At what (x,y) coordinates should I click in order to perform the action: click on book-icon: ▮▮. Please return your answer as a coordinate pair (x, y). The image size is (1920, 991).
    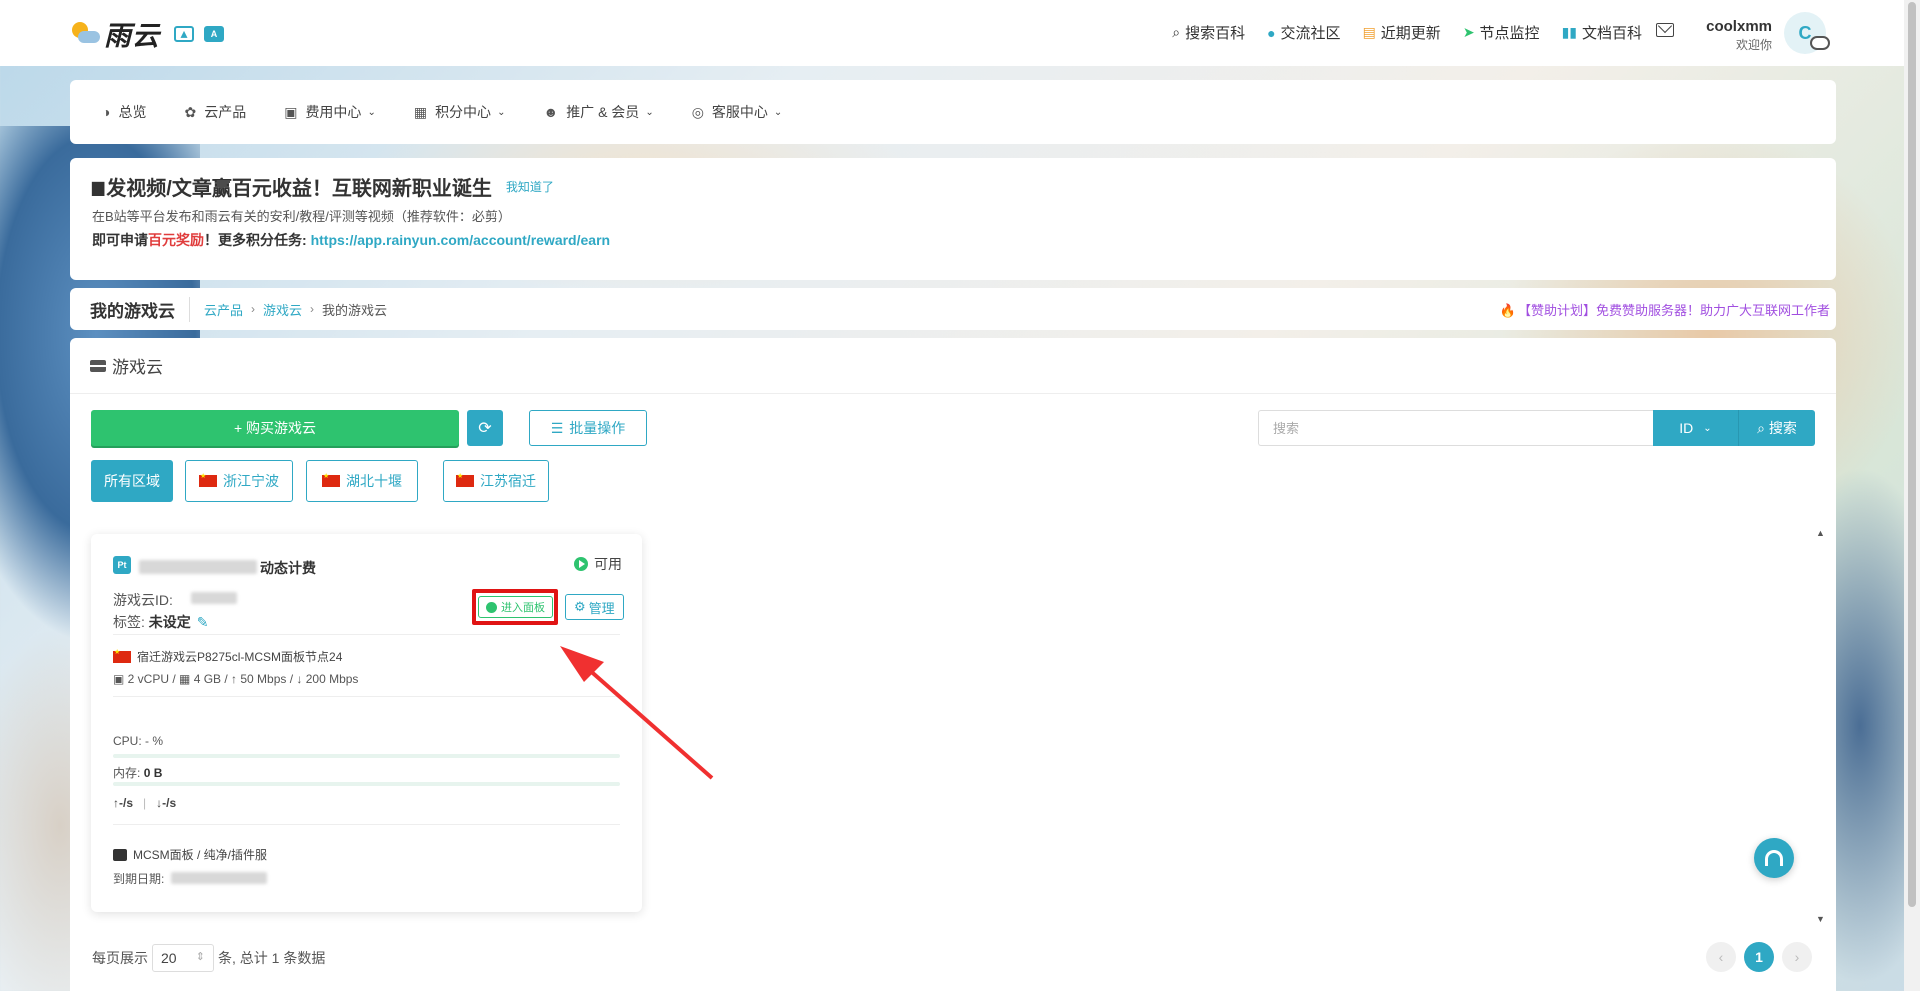
    Looking at the image, I should click on (1569, 32).